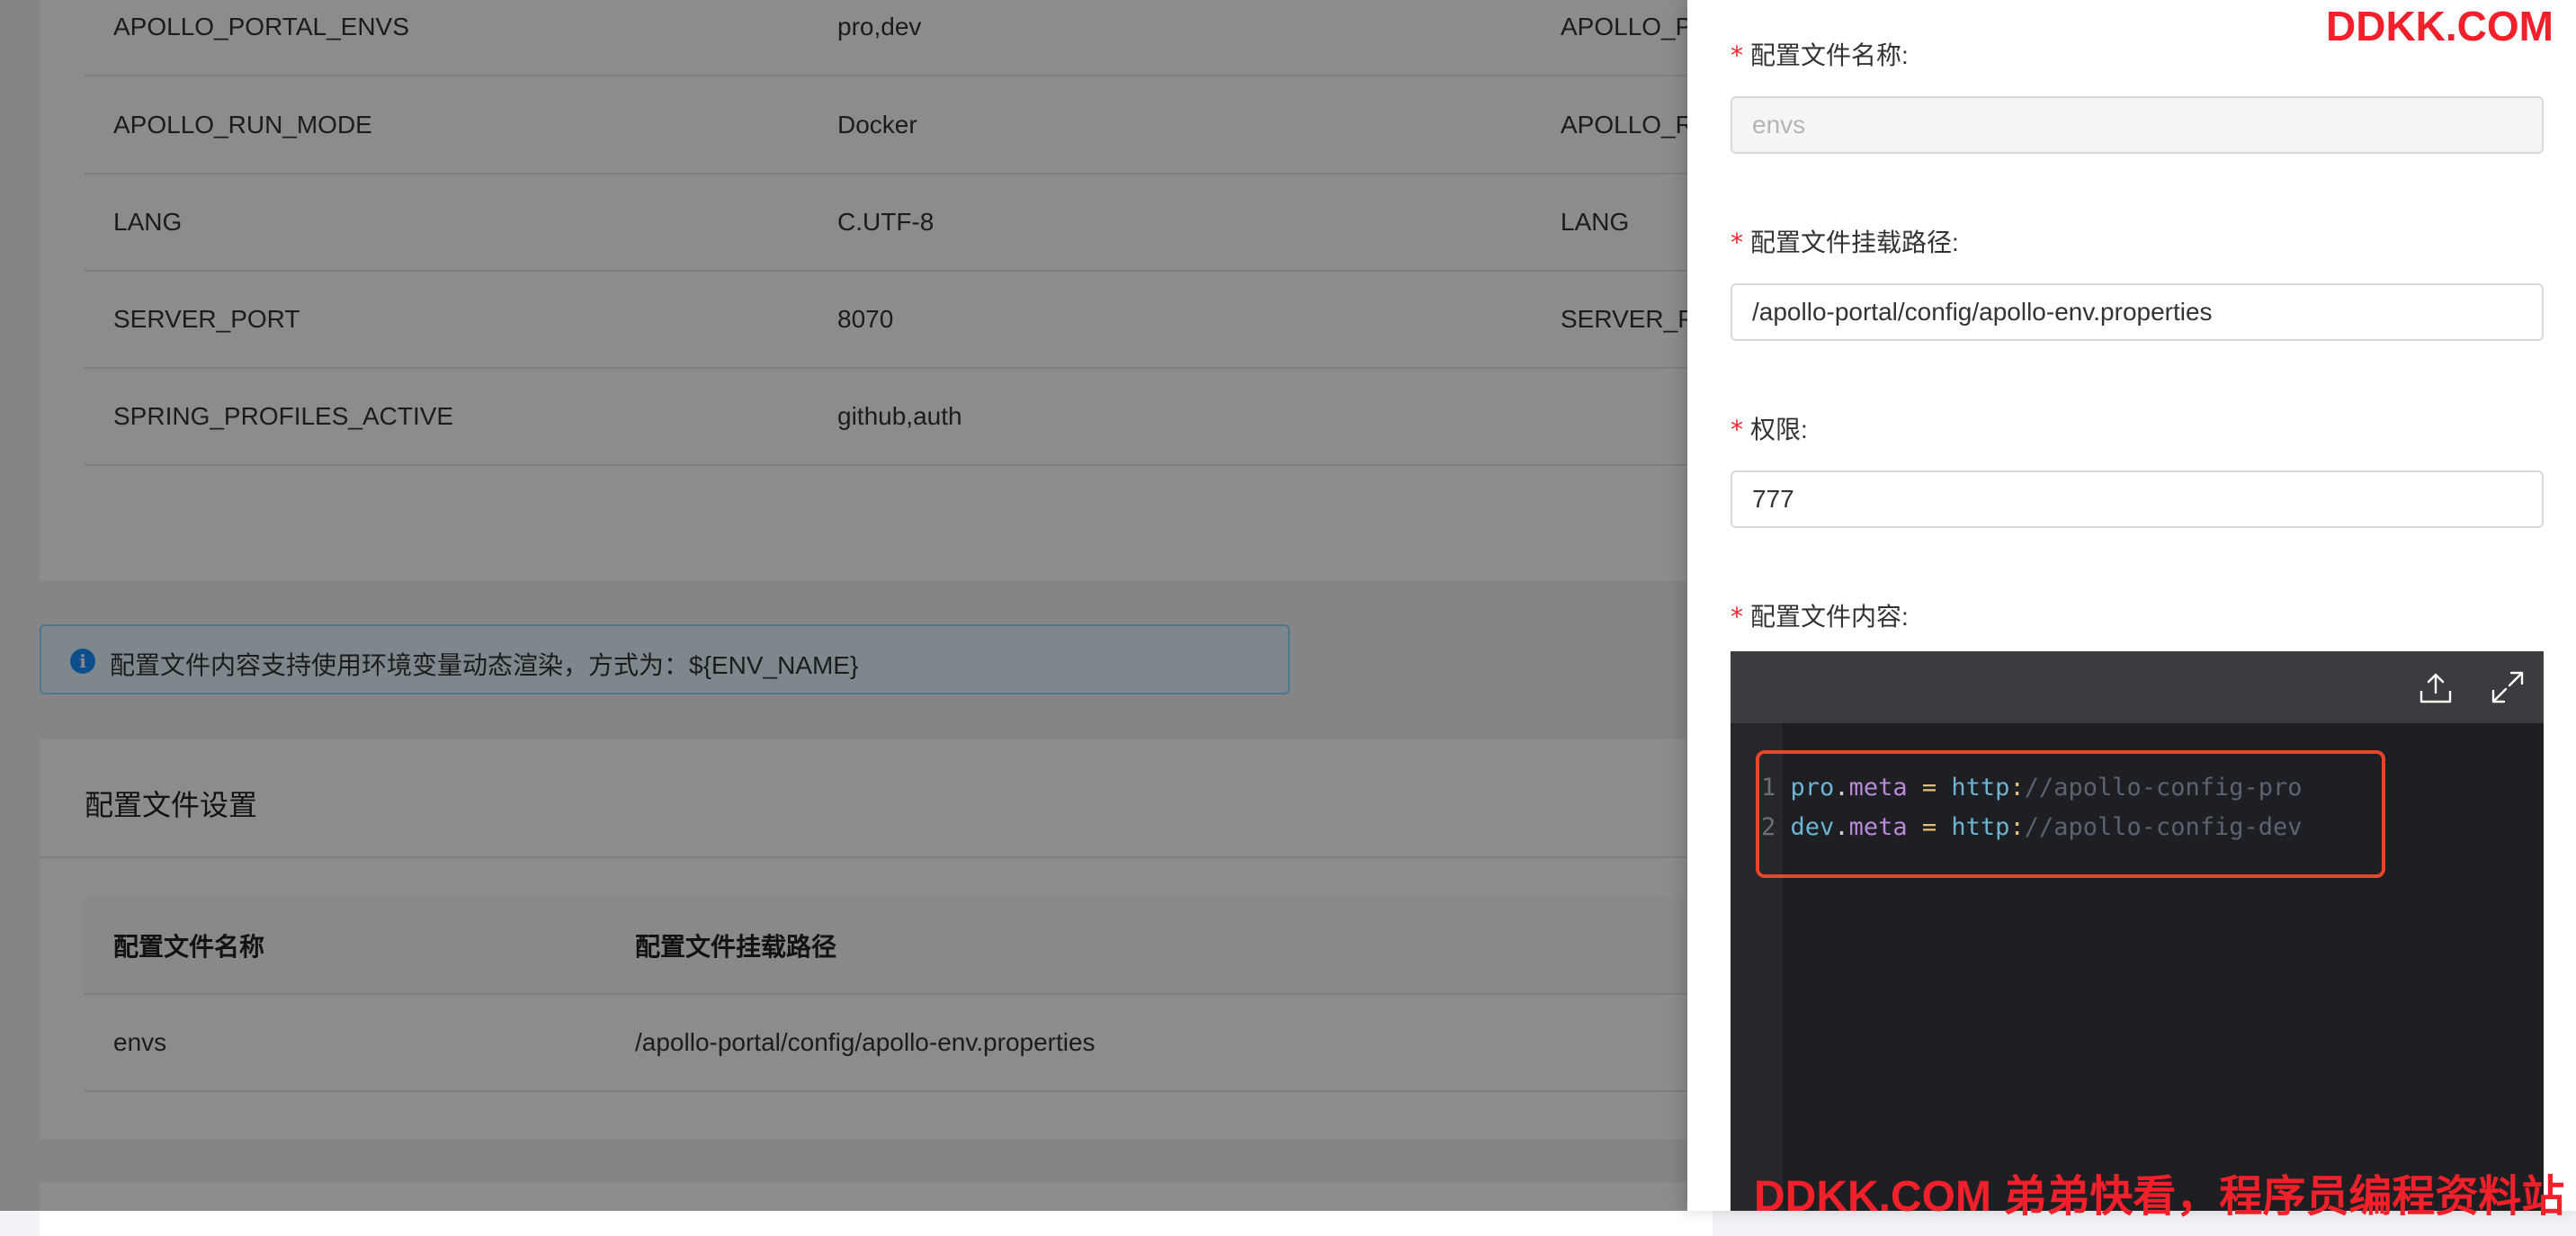 The height and width of the screenshot is (1236, 2576). What do you see at coordinates (2032, 788) in the screenshot?
I see `code-line: 1 pro.meta = http://apollo-config-pro` at bounding box center [2032, 788].